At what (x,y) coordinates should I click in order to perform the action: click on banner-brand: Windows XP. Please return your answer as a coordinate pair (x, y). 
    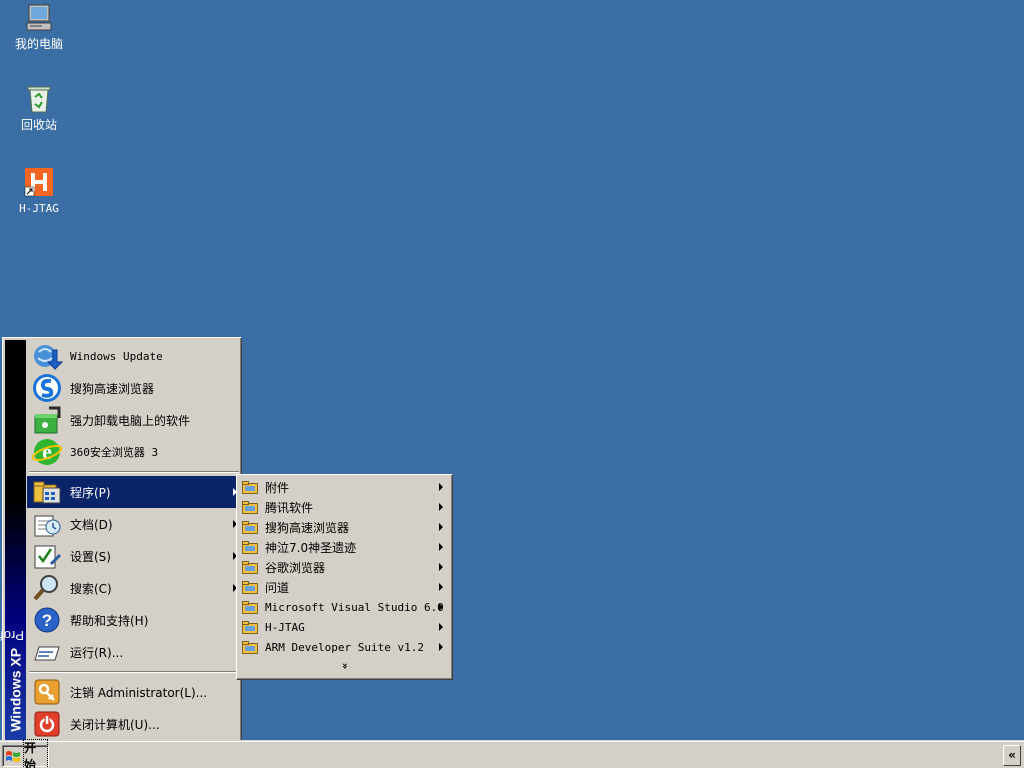
    Looking at the image, I should click on (15, 690).